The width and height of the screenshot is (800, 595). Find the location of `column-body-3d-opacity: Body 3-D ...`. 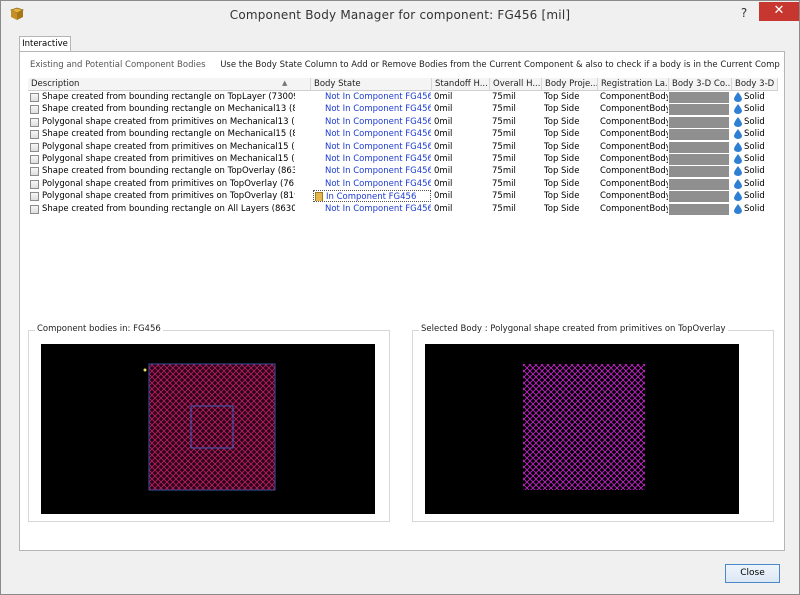

column-body-3d-opacity: Body 3-D ... is located at coordinates (755, 84).